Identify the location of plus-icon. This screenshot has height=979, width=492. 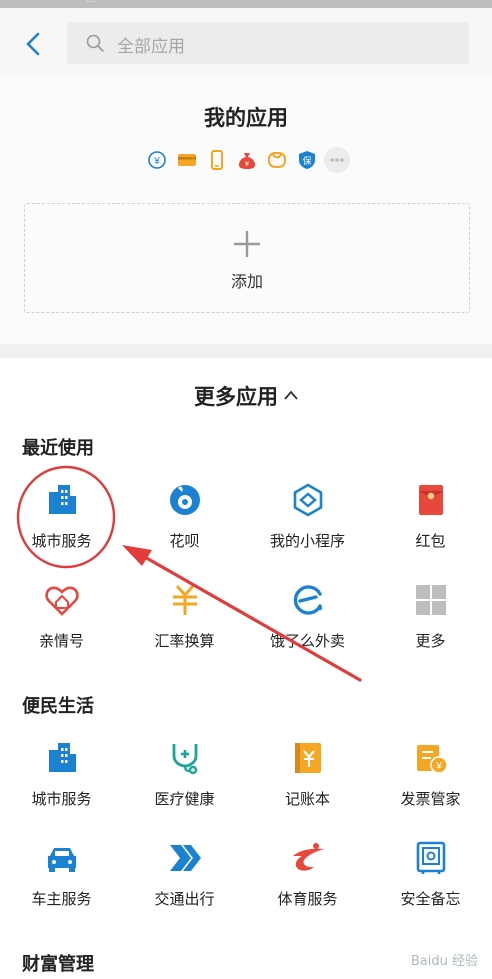
(247, 244).